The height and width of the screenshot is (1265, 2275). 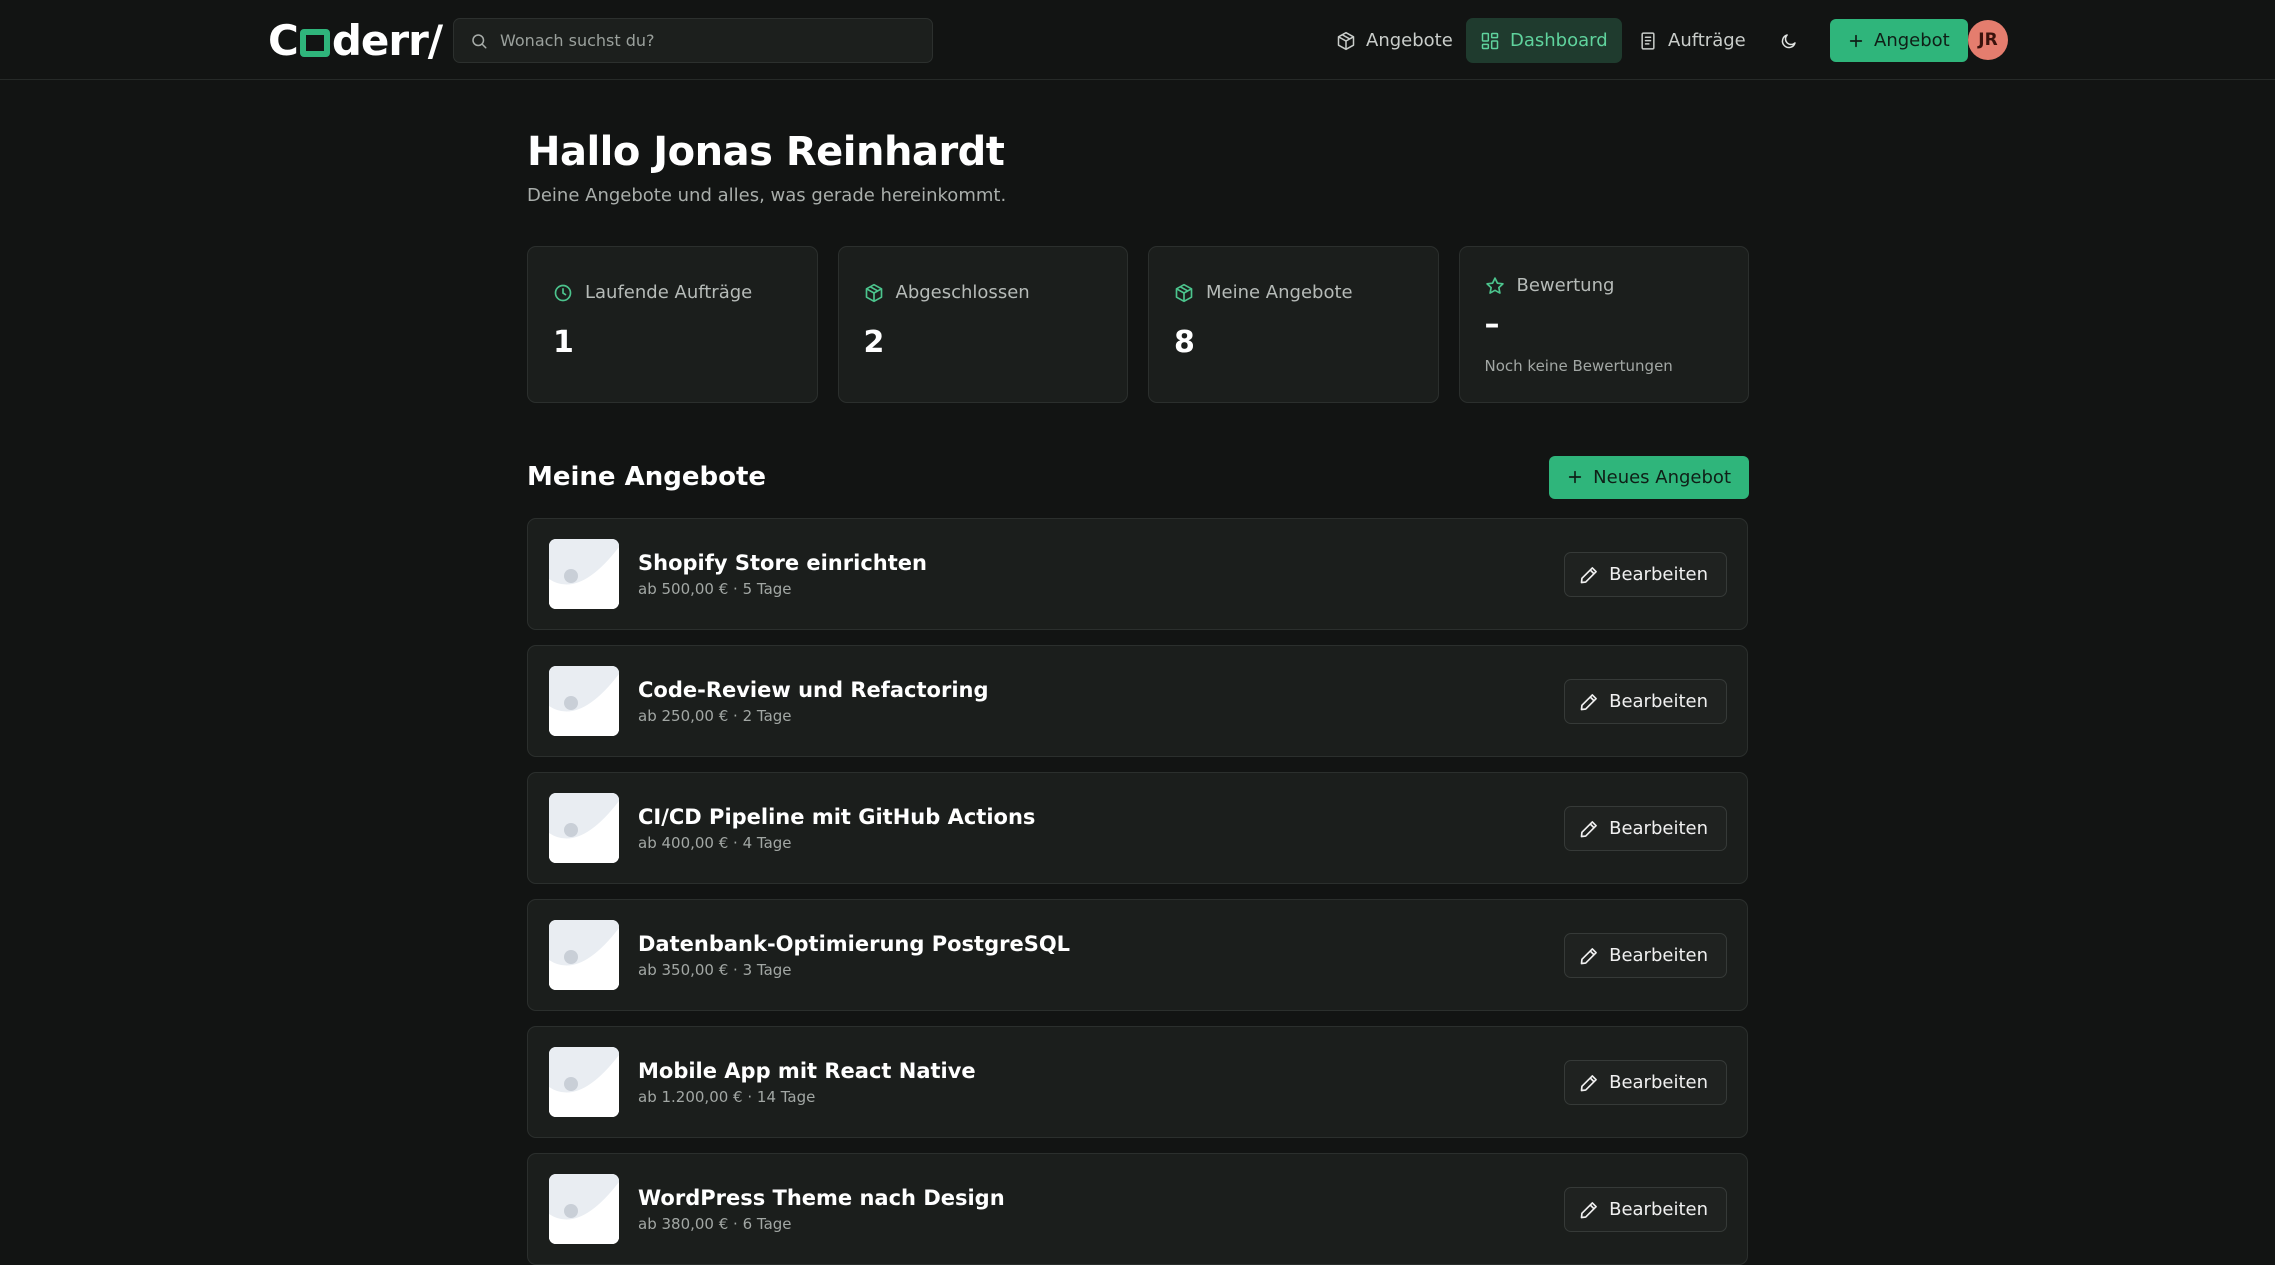 What do you see at coordinates (962, 292) in the screenshot?
I see `stat-label: Abgeschlossen` at bounding box center [962, 292].